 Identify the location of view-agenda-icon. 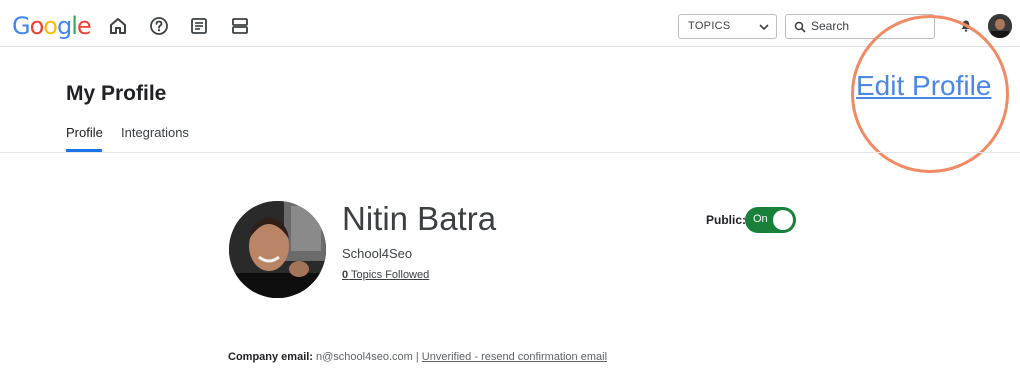
(240, 26).